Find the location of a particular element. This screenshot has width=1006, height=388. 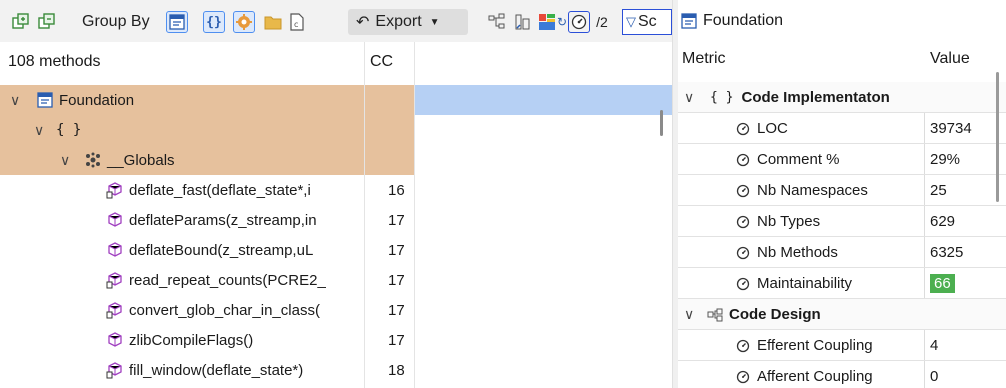

expand-all-icon is located at coordinates (21, 22).